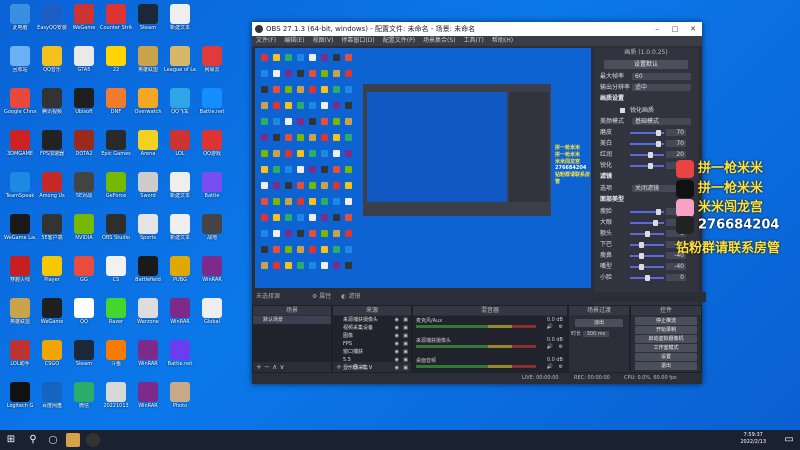  I want to click on desktop-icon: QQ游戏, so click(212, 148).